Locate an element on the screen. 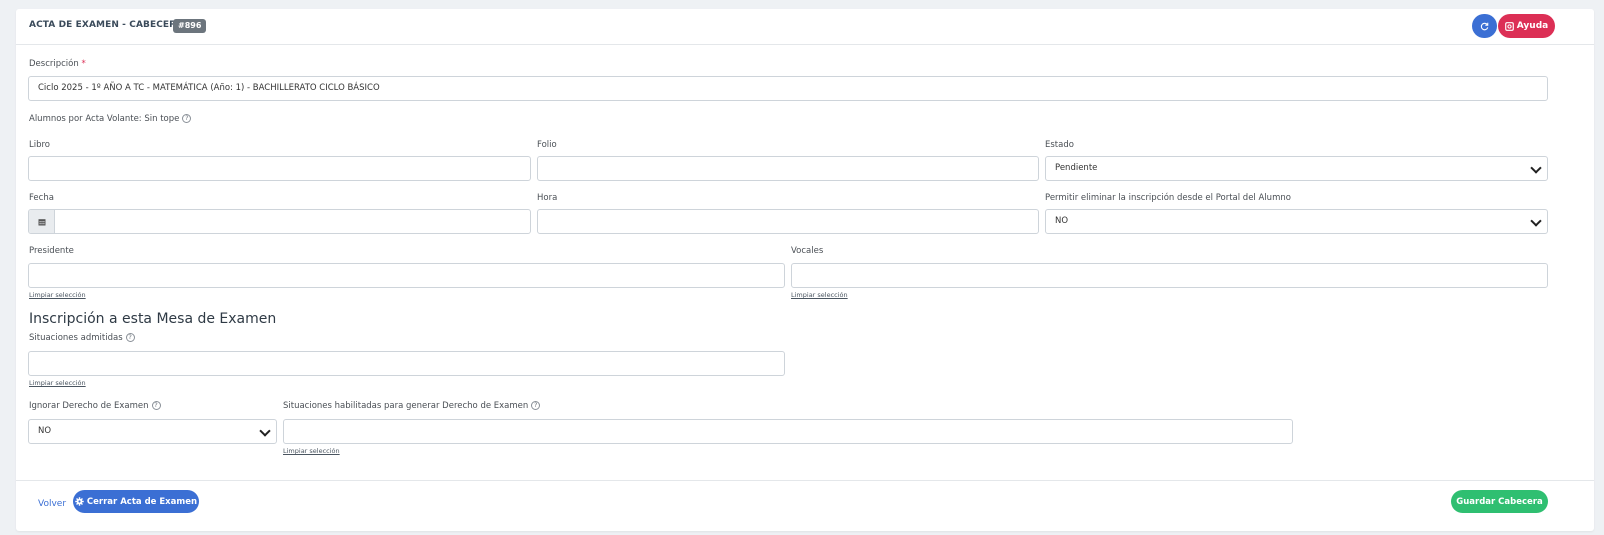 This screenshot has width=1604, height=535. presidente-clear-link: Limpiar selección is located at coordinates (57, 295).